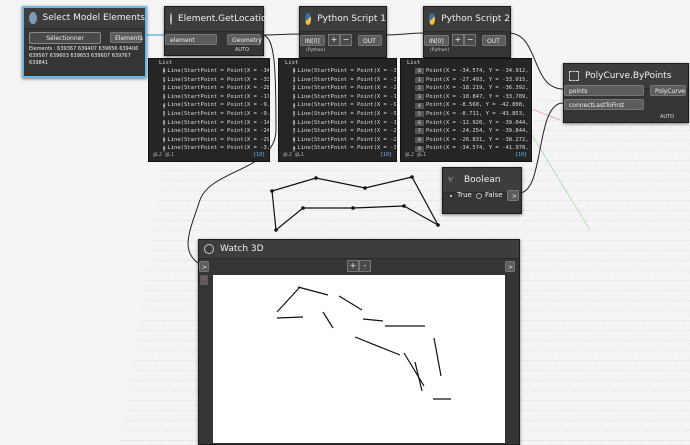 This screenshot has height=445, width=690. I want to click on row-value: Line(StartPoint = Point(X = -17, so click(347, 96).